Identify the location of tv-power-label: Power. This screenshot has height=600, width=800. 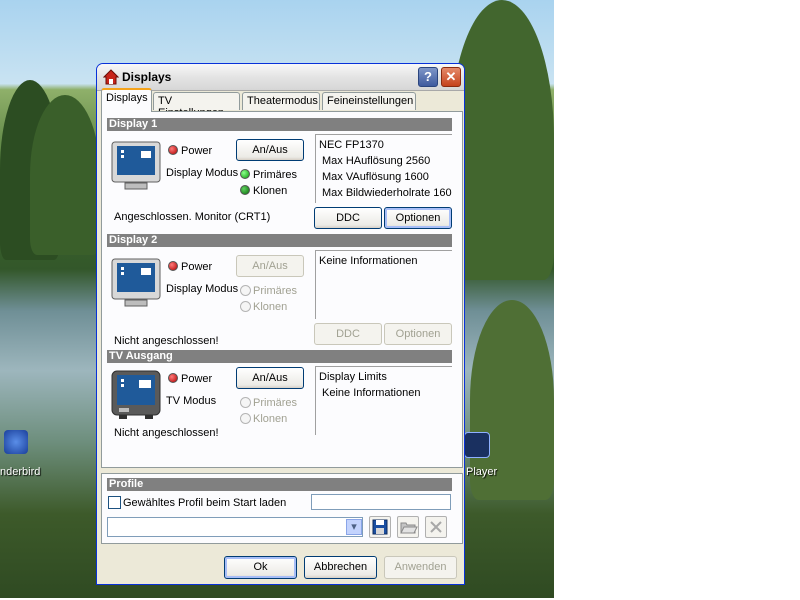
(197, 379).